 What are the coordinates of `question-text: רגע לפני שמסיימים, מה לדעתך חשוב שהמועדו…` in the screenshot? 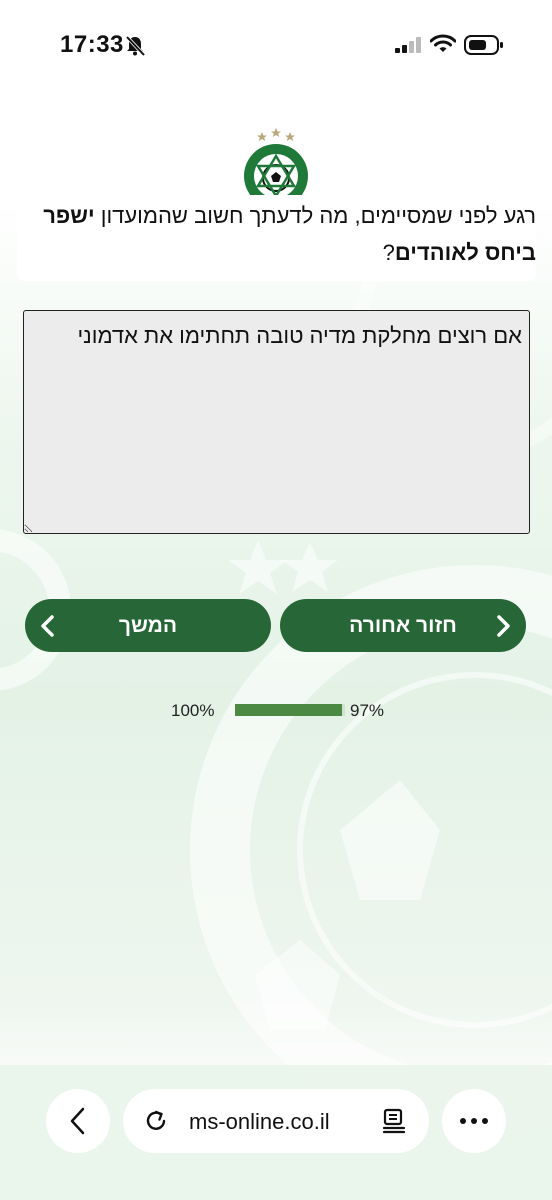 It's located at (276, 233).